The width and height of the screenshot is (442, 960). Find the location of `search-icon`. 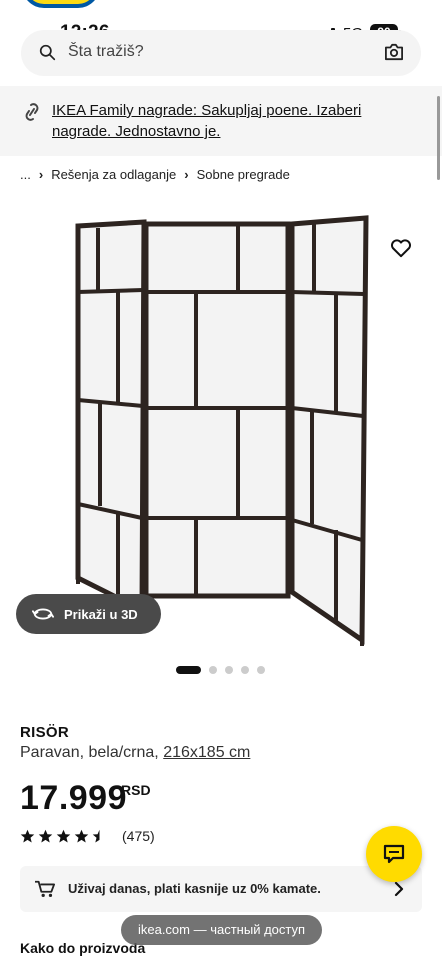

search-icon is located at coordinates (47, 52).